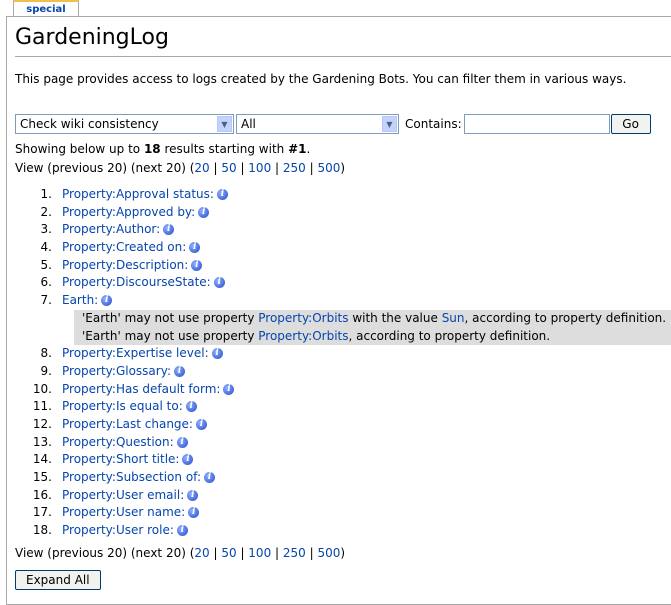  What do you see at coordinates (343, 478) in the screenshot?
I see `list-item: 15. Property:Subsection of: i` at bounding box center [343, 478].